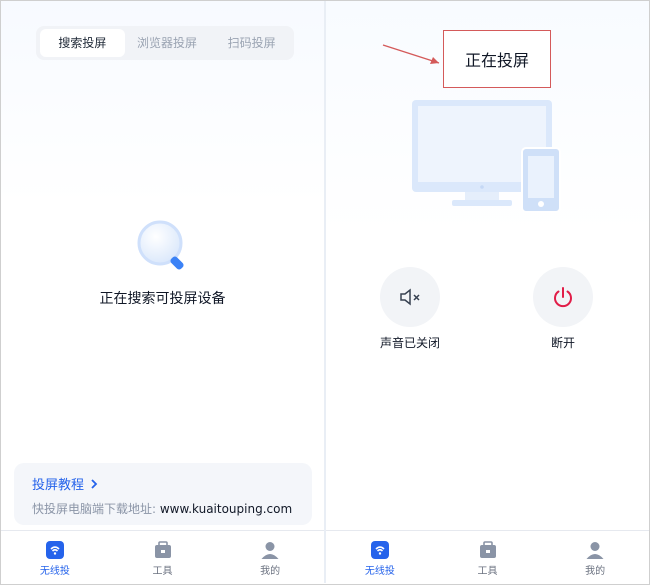 The width and height of the screenshot is (650, 585). I want to click on download-url: www.kuaitouping.com, so click(226, 509).